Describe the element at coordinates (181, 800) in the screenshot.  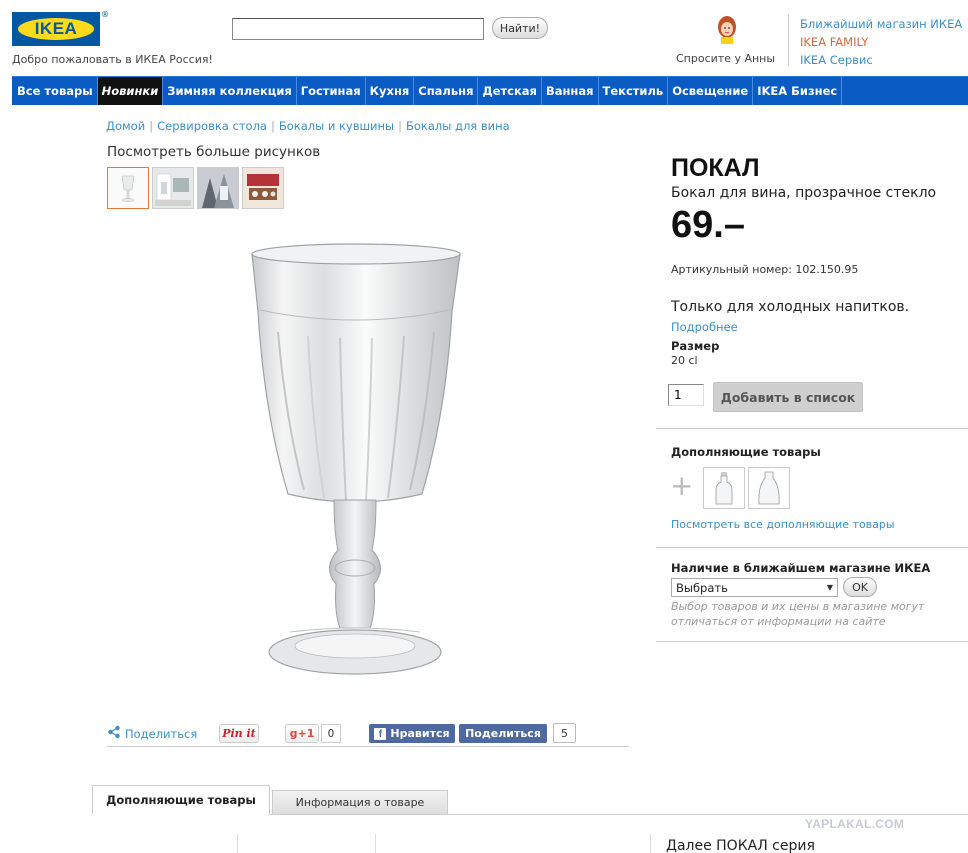
I see `tab-complementary: Дополняющие товары` at that location.